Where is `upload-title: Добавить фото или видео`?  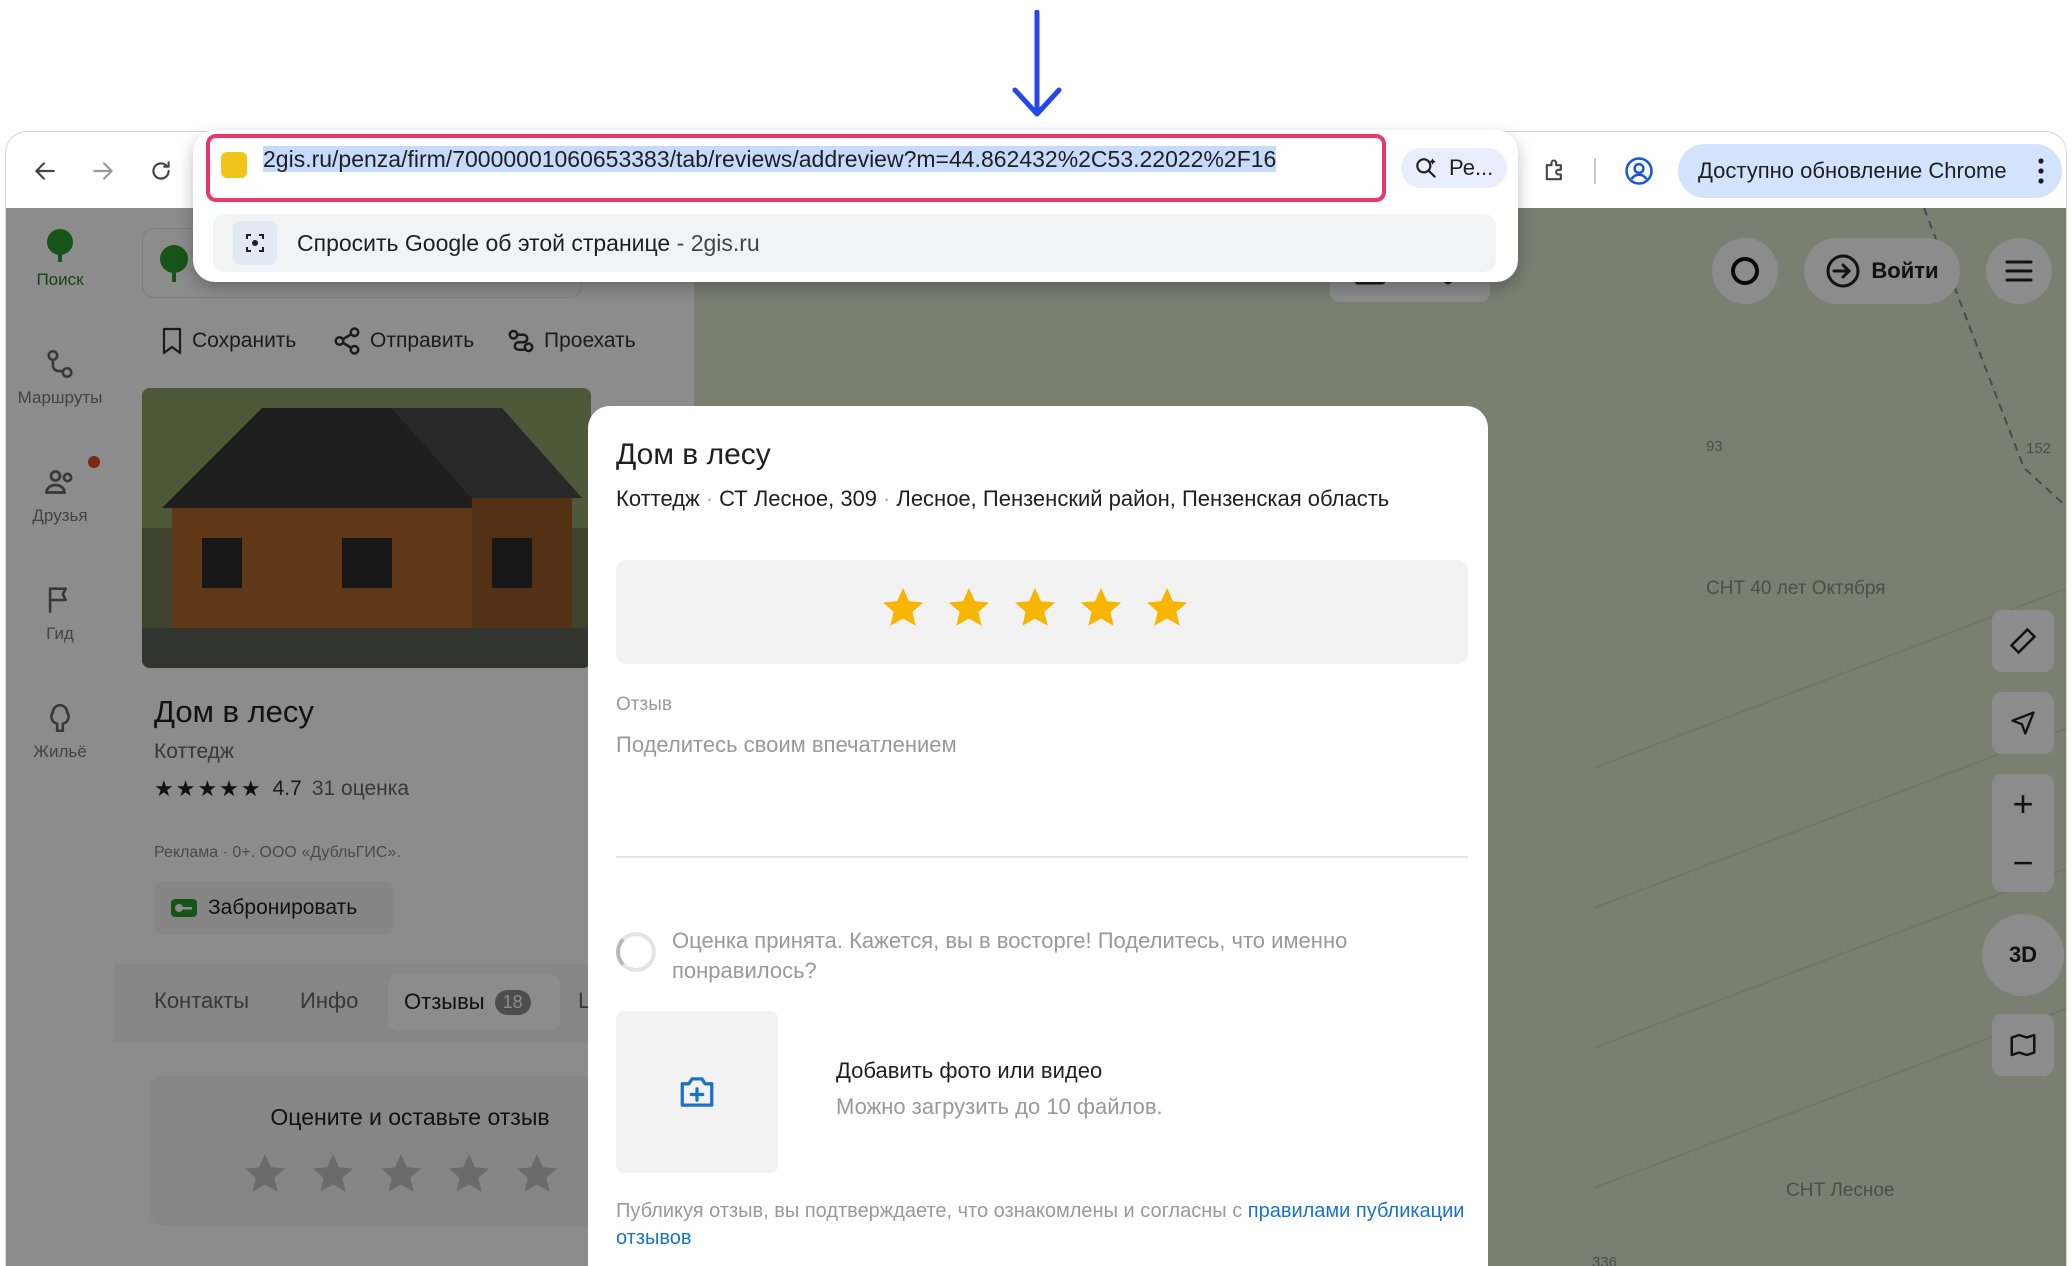
upload-title: Добавить фото или видео is located at coordinates (969, 1070).